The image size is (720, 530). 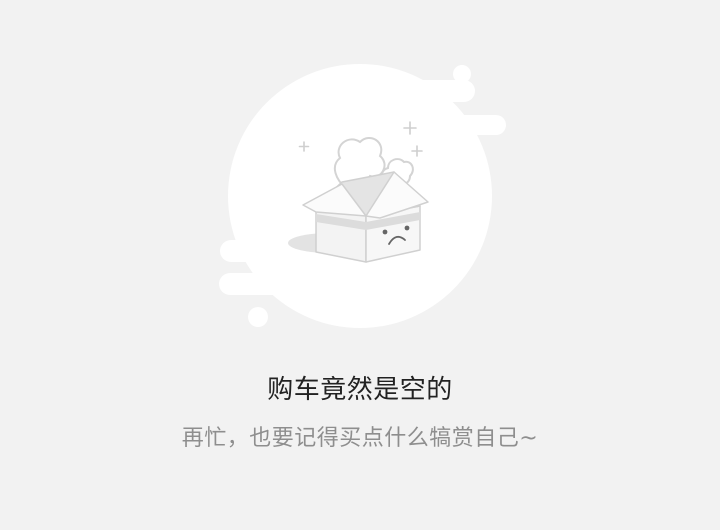 I want to click on empty-cart-subtitle: 再忙，也要记得买点什么犒赏自己~, so click(x=360, y=438).